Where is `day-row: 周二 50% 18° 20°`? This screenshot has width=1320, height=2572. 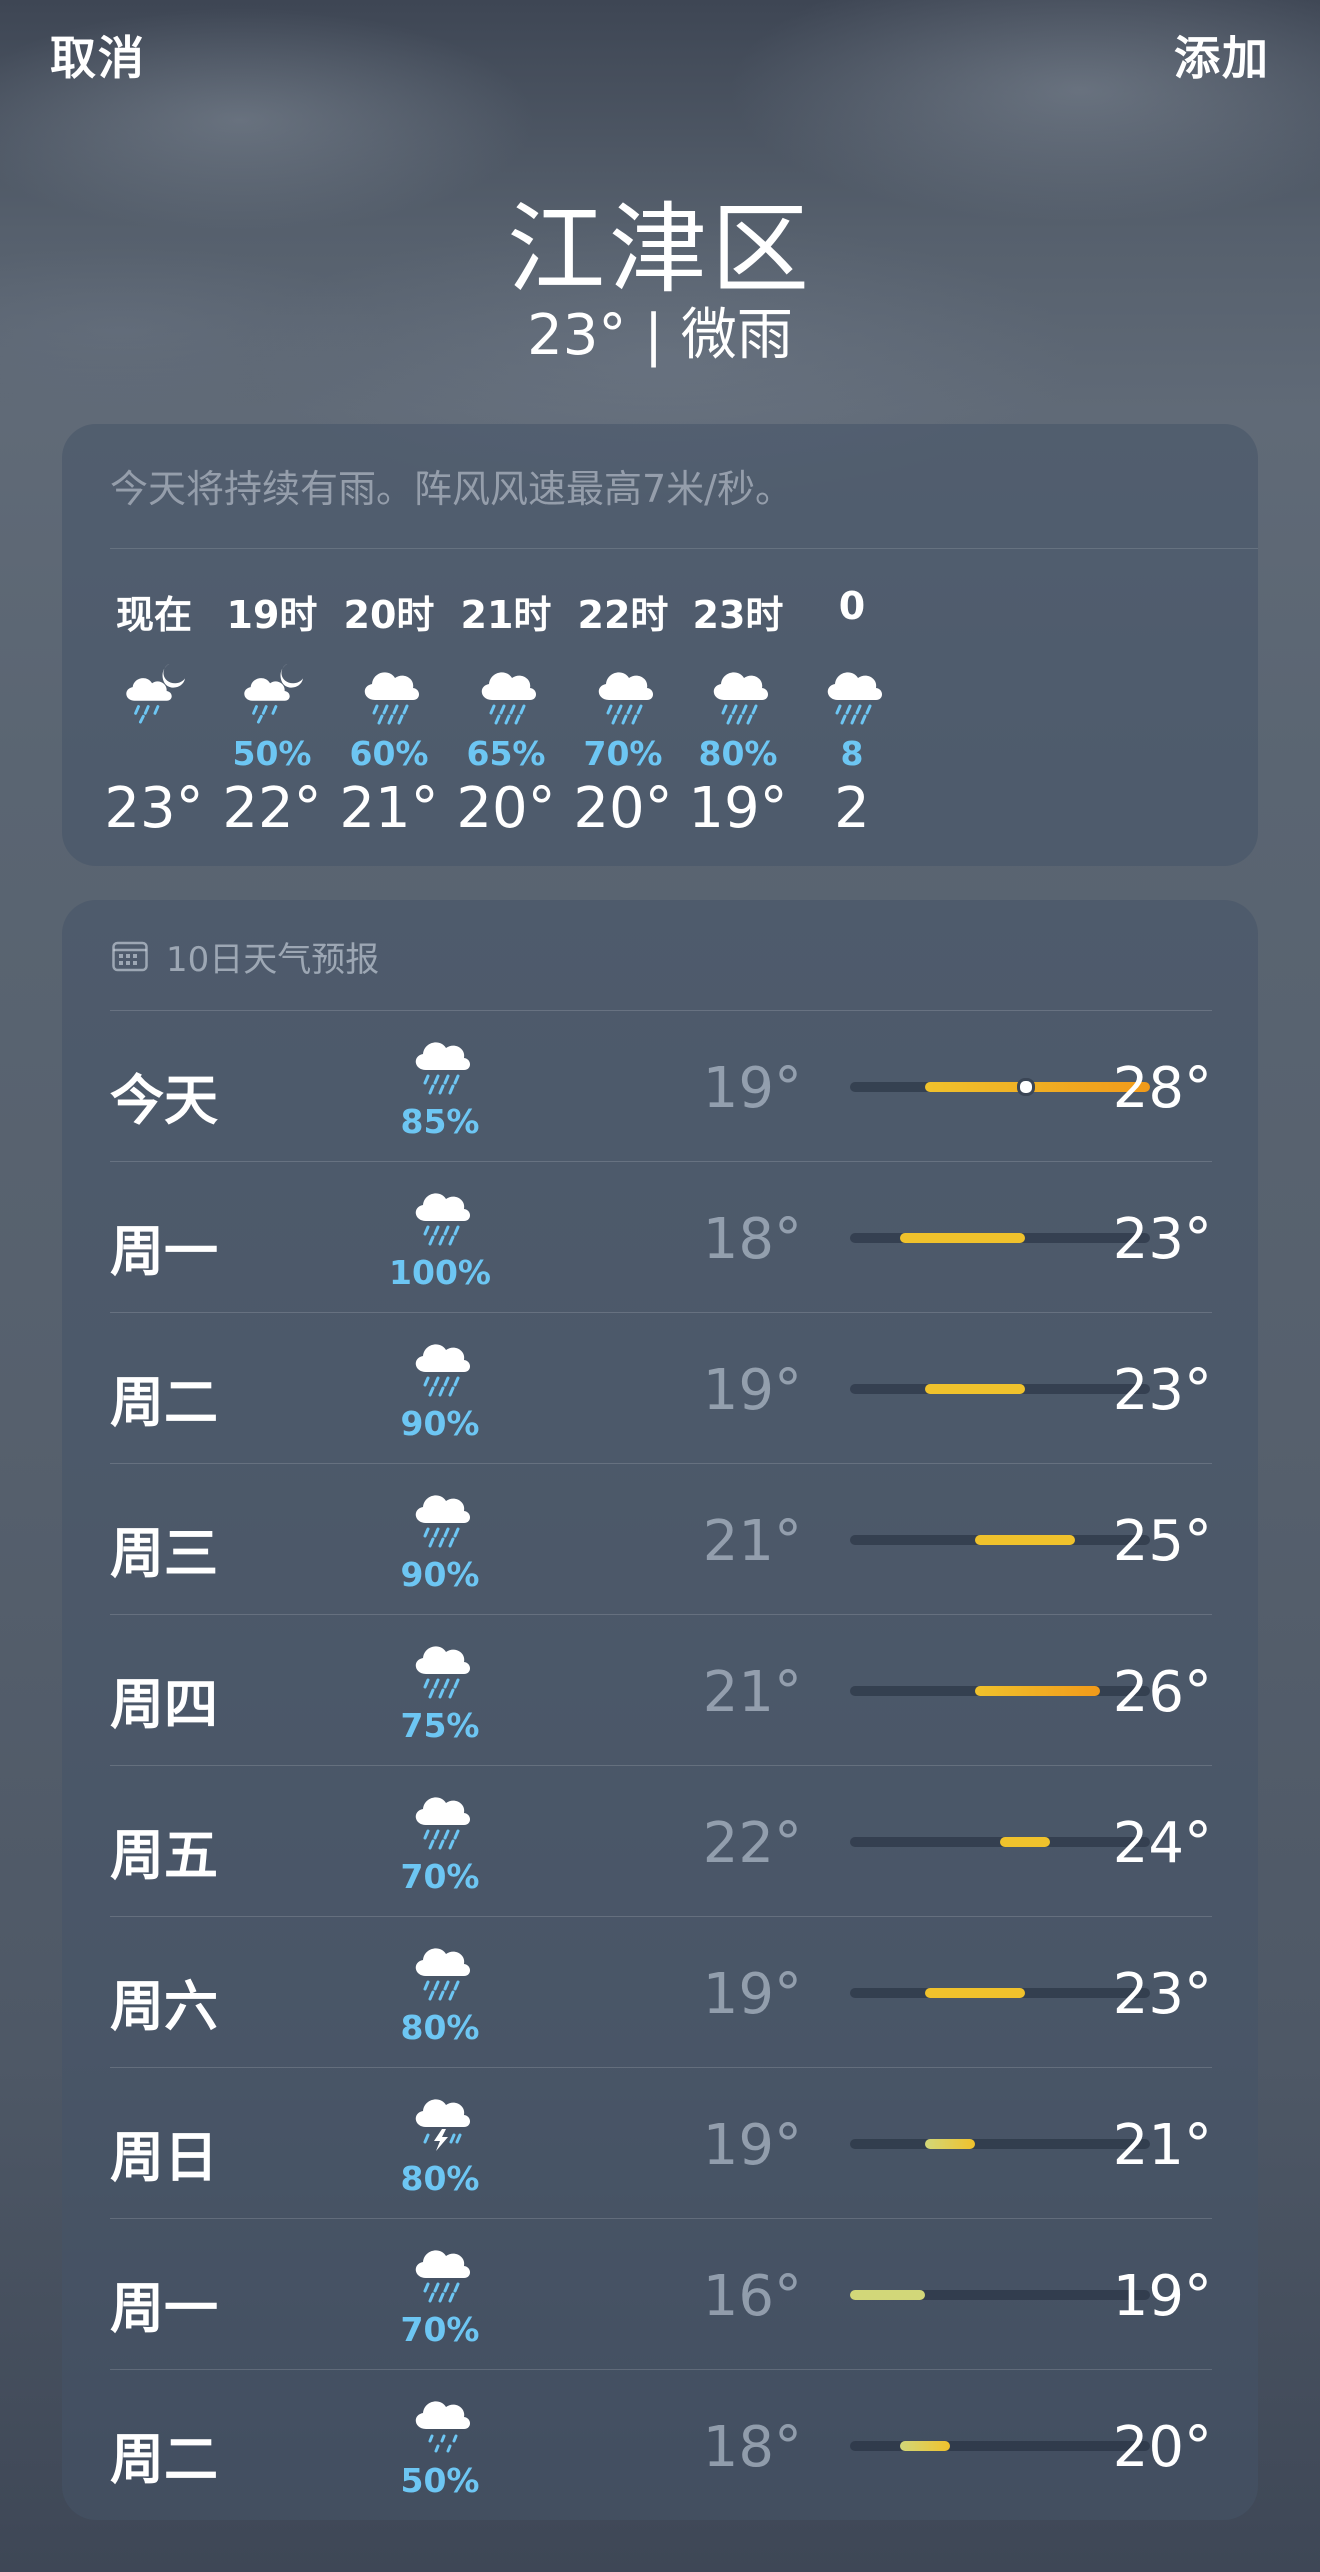
day-row: 周二 50% 18° 20° is located at coordinates (661, 2444).